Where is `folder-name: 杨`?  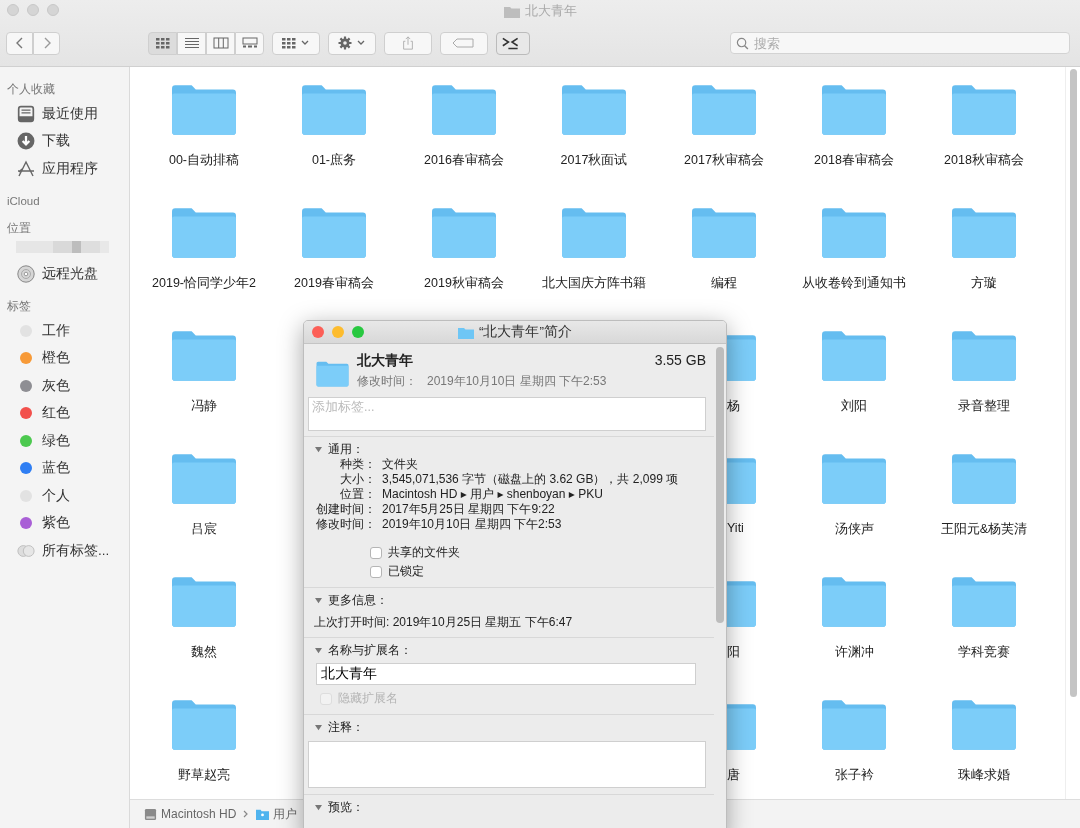 folder-name: 杨 is located at coordinates (733, 406).